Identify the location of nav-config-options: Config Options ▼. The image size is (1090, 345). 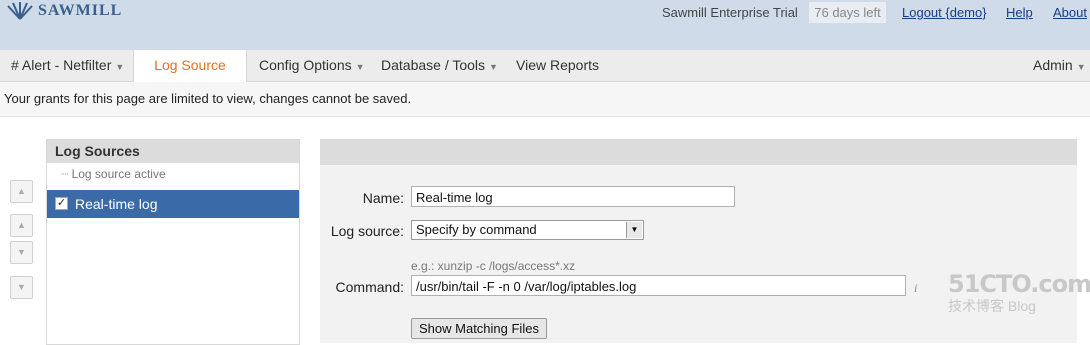
(312, 65).